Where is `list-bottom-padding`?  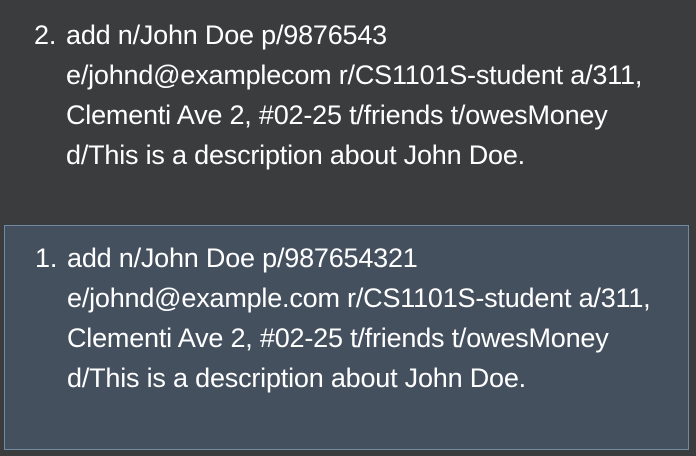
list-bottom-padding is located at coordinates (348, 453).